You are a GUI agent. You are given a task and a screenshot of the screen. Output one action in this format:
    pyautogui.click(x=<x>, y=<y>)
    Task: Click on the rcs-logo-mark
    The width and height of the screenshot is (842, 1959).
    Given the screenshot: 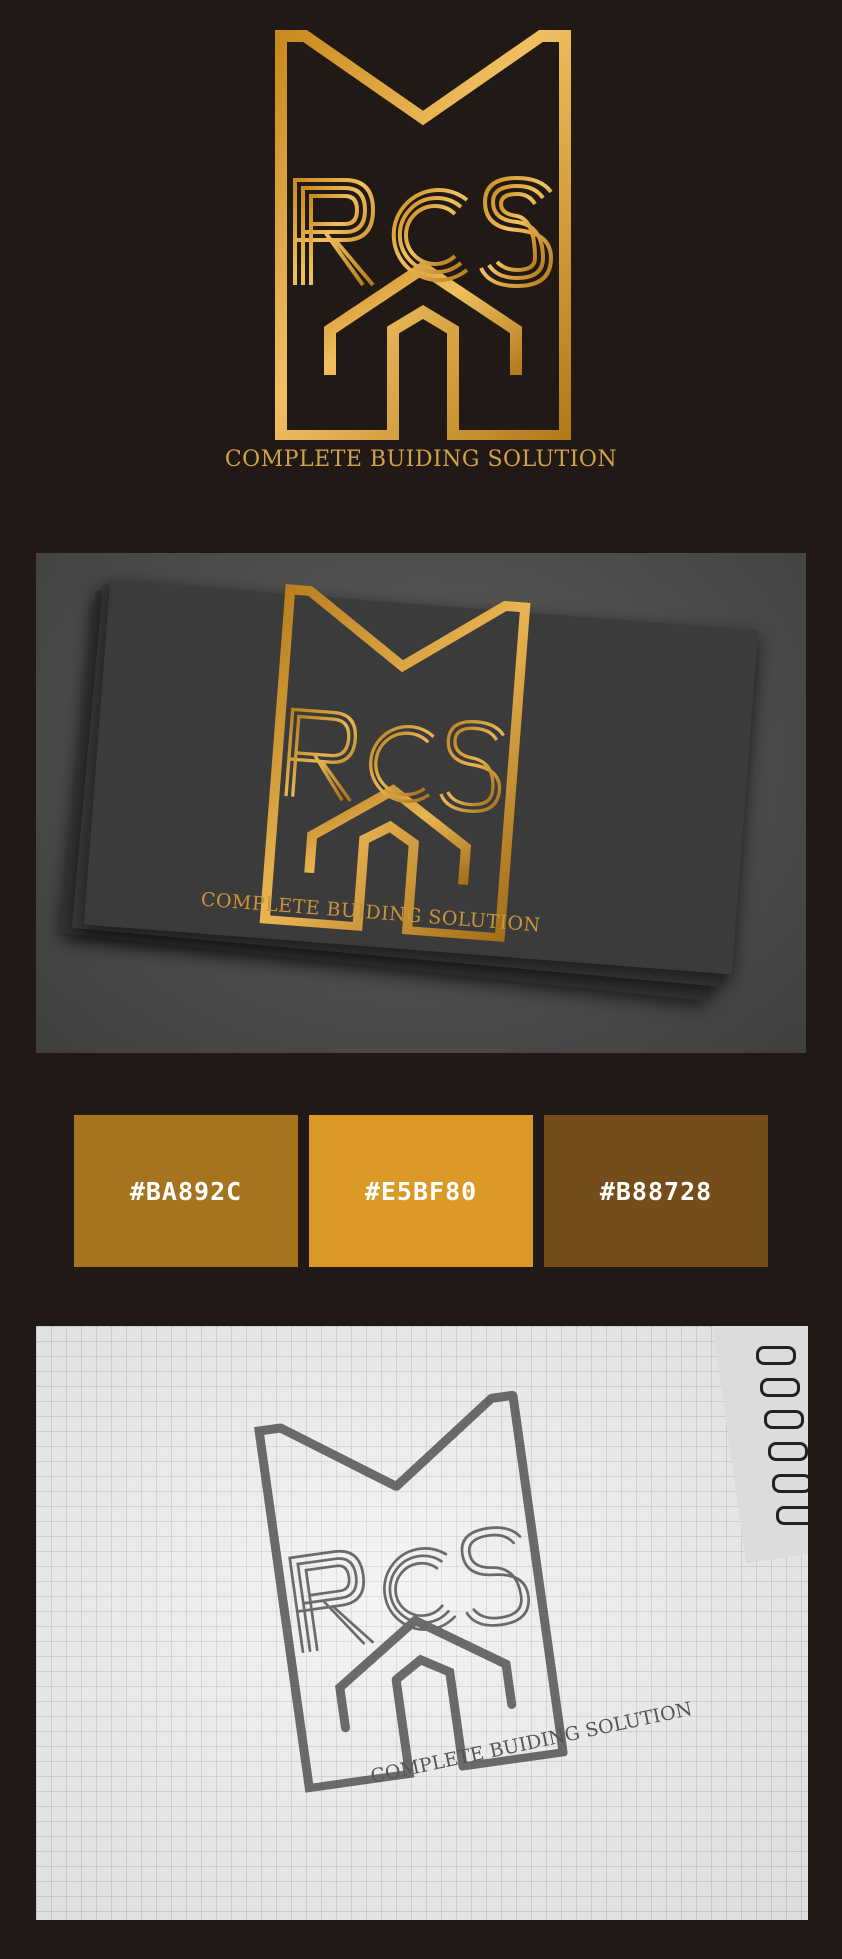 What is the action you would take?
    pyautogui.click(x=423, y=235)
    